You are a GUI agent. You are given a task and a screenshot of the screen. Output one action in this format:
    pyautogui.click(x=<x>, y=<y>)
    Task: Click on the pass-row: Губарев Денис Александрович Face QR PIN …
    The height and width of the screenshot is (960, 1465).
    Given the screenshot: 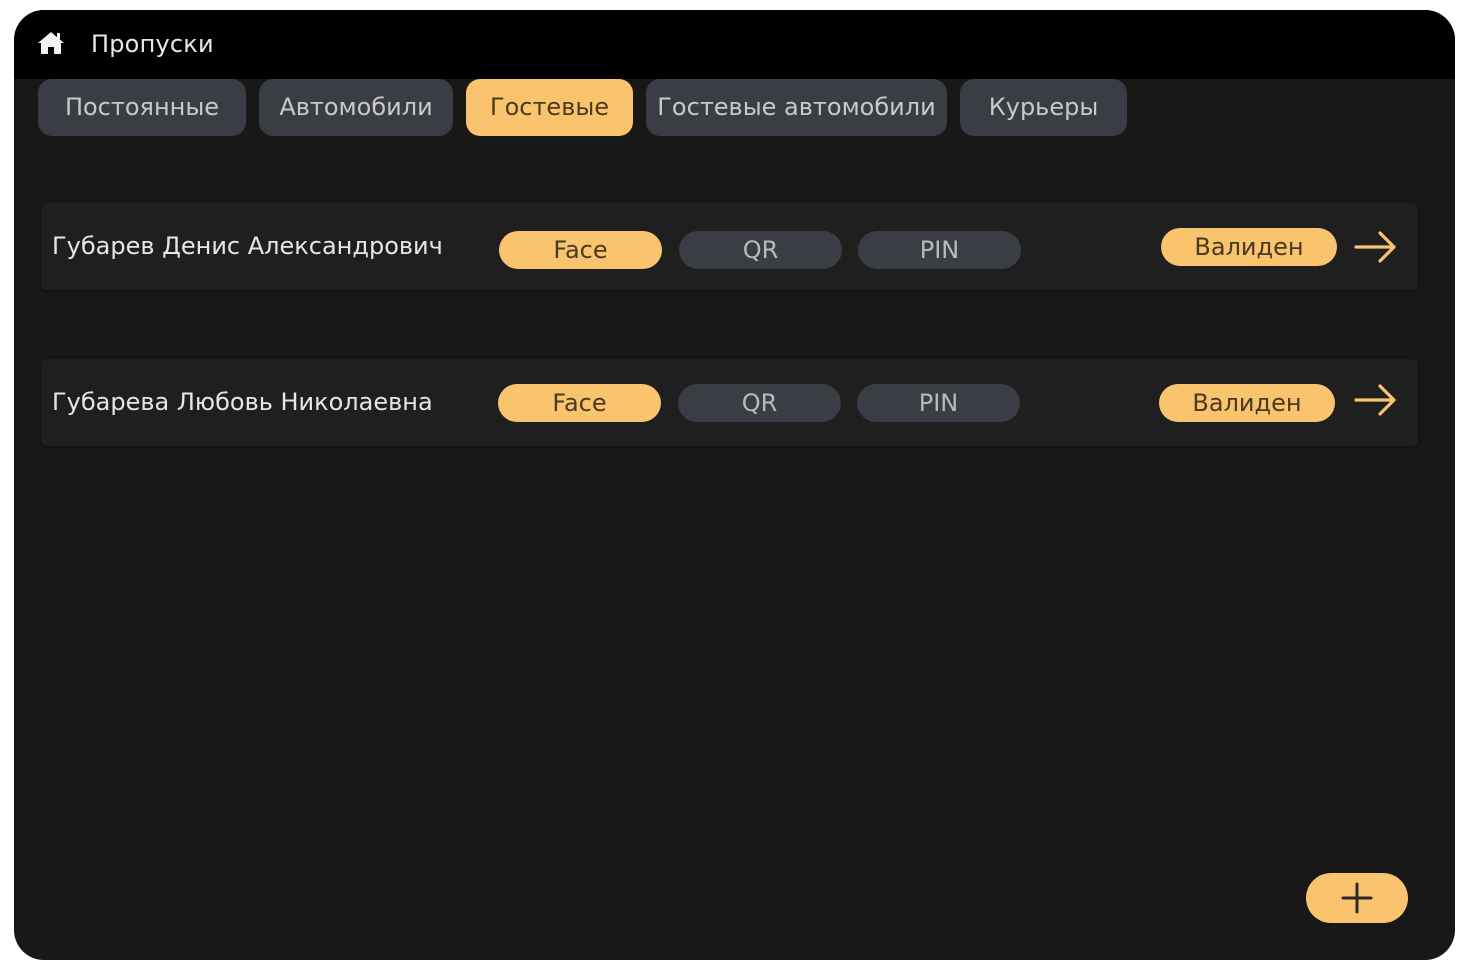 What is the action you would take?
    pyautogui.click(x=729, y=246)
    